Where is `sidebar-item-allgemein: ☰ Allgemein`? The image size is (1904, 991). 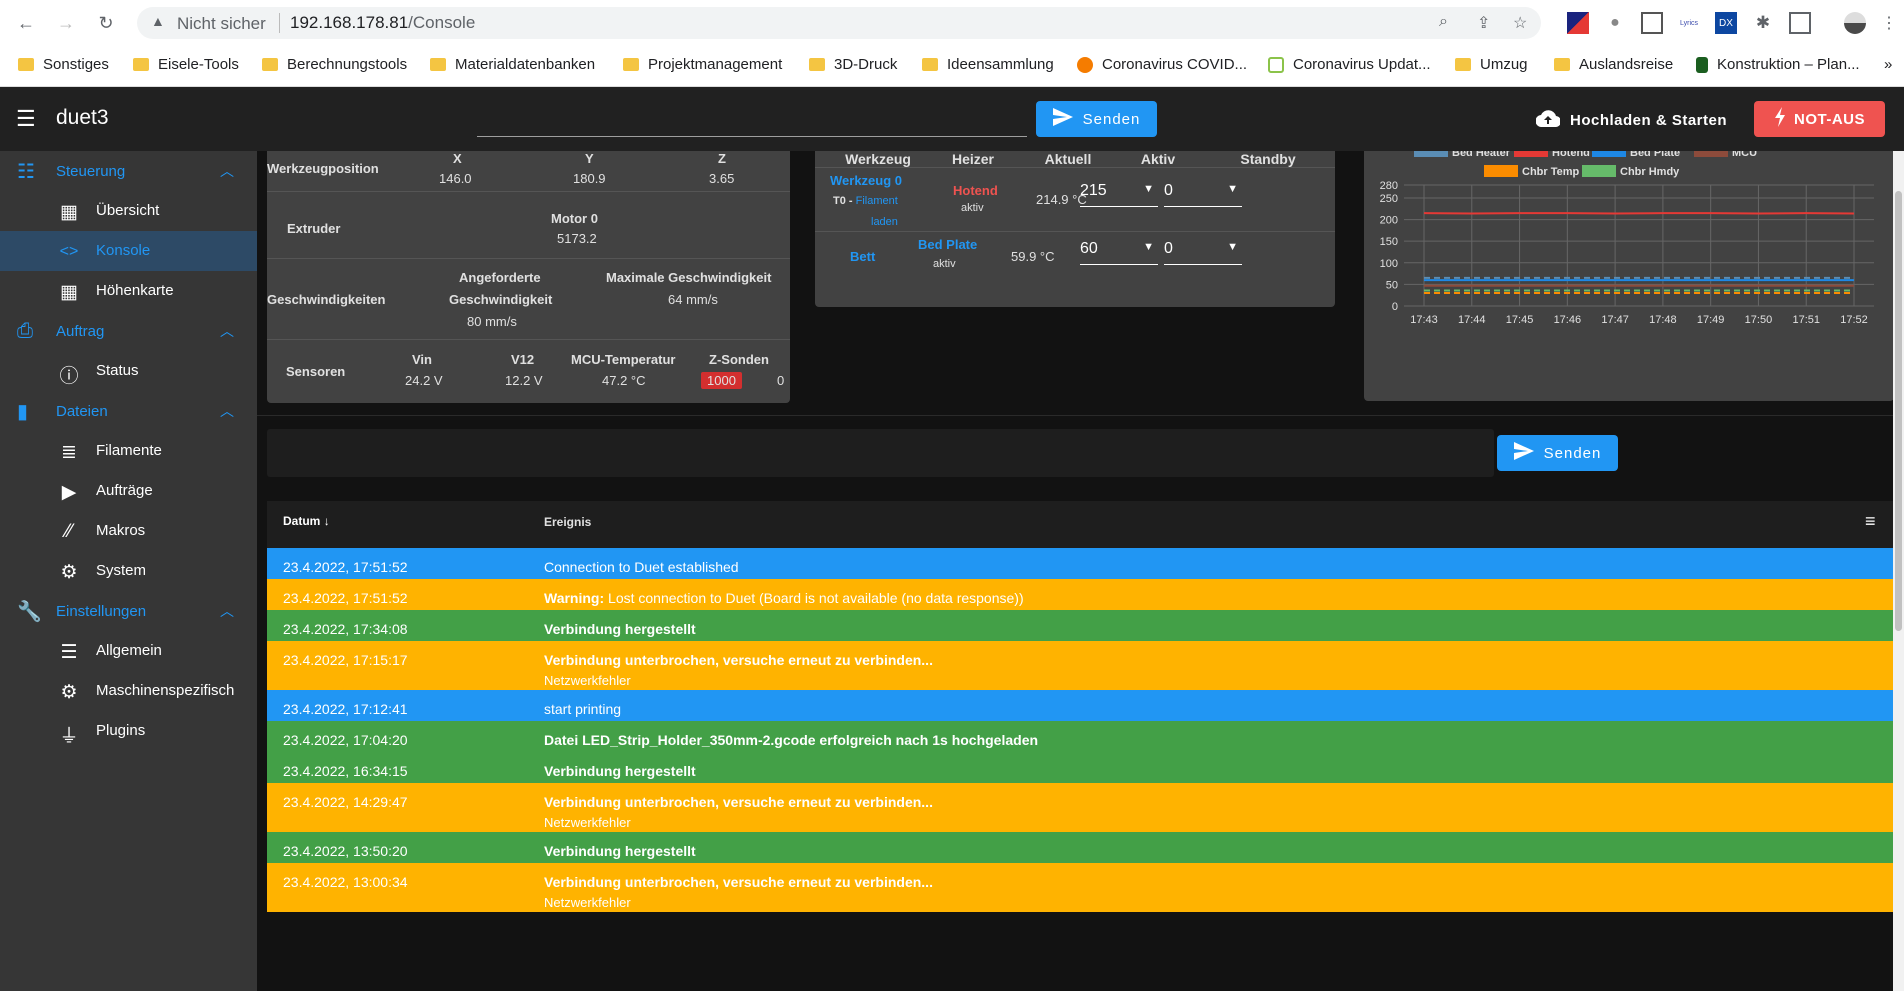
sidebar-item-allgemein: ☰ Allgemein is located at coordinates (128, 651).